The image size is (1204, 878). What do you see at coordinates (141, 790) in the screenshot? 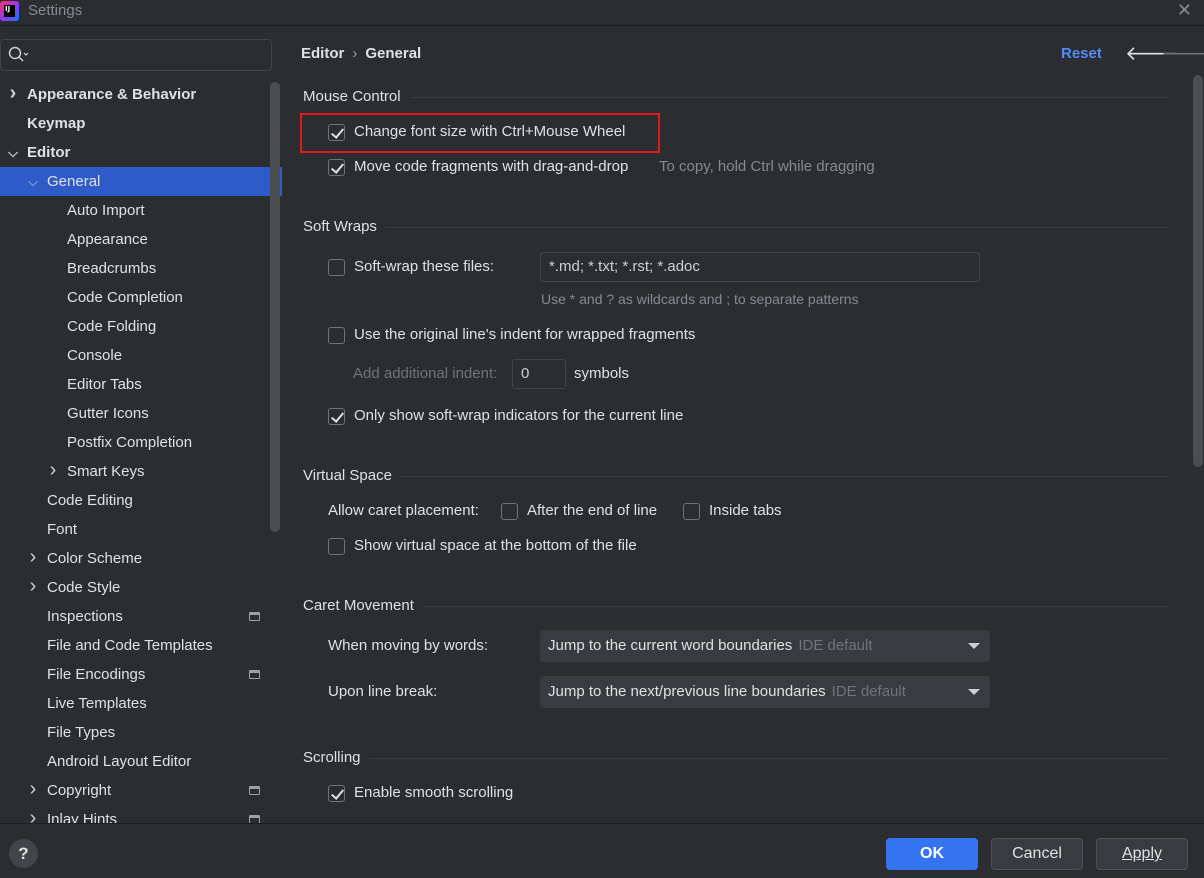
I see `sidebar-item: › Copyright` at bounding box center [141, 790].